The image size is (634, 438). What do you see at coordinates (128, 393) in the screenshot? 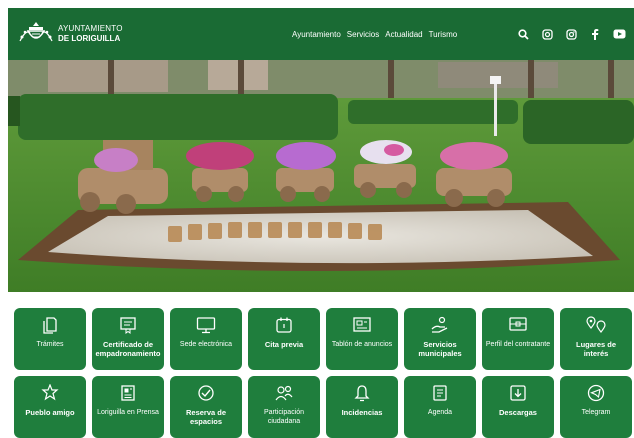
I see `newspaper-icon` at bounding box center [128, 393].